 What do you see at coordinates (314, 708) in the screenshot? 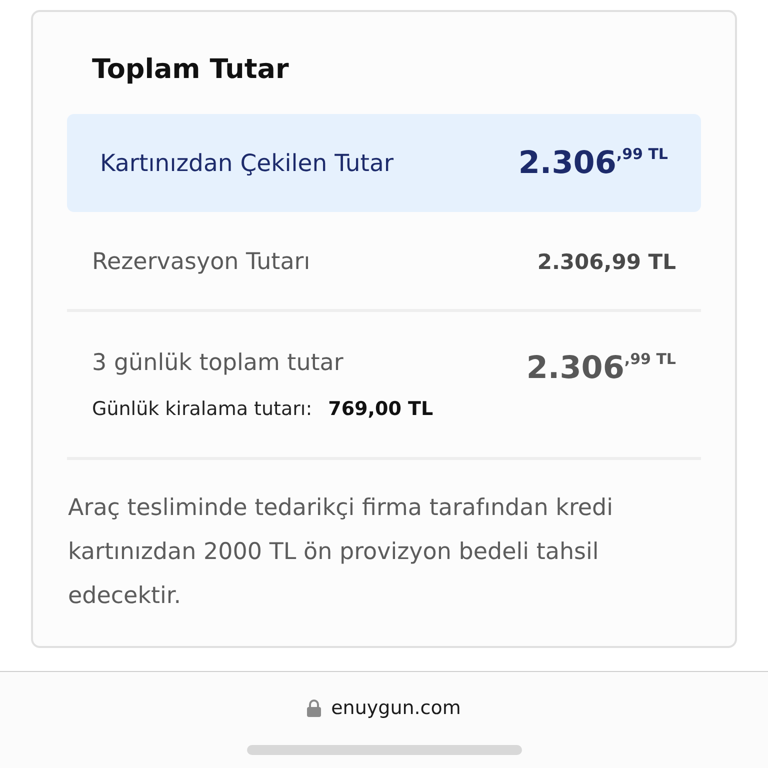
I see `lock-icon` at bounding box center [314, 708].